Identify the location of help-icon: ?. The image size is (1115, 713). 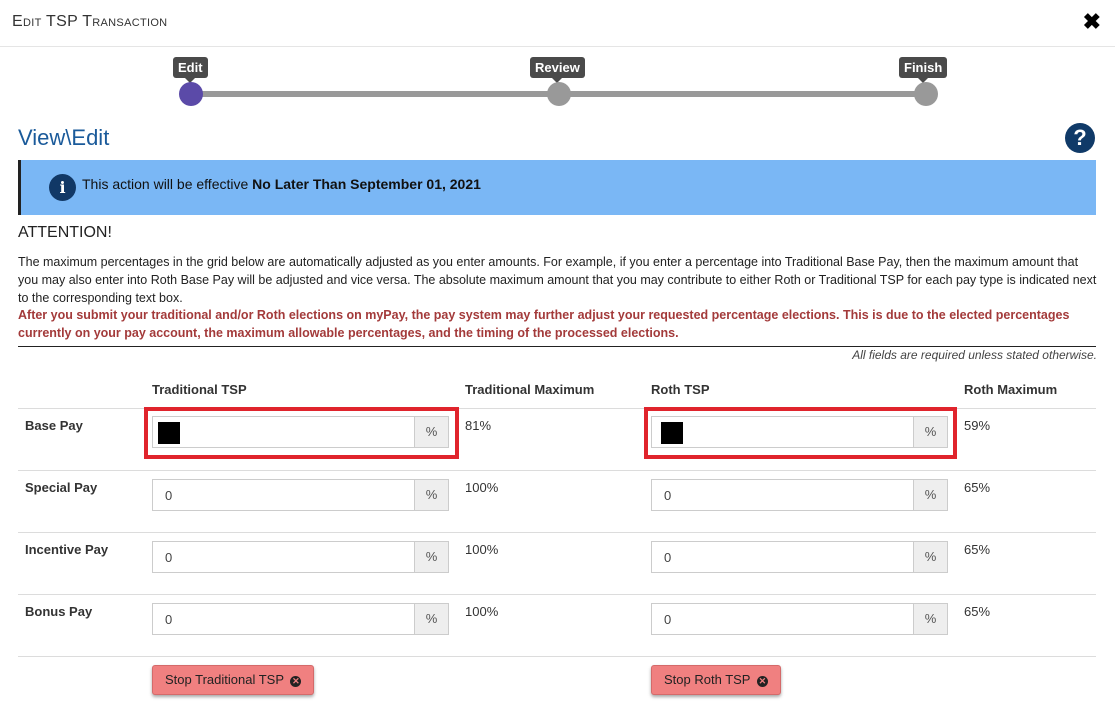
(1080, 138).